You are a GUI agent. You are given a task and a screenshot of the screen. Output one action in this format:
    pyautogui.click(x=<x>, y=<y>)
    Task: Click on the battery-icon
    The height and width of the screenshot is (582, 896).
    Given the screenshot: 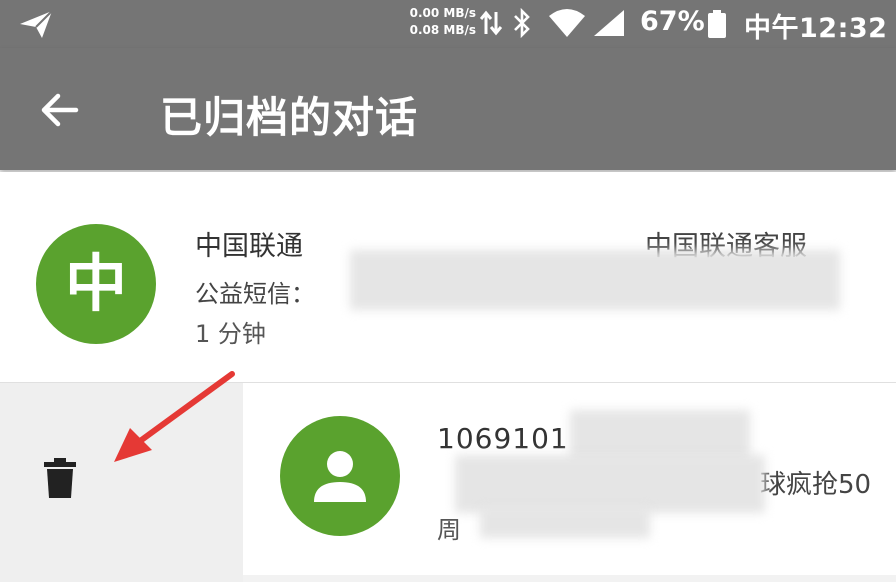 What is the action you would take?
    pyautogui.click(x=717, y=24)
    